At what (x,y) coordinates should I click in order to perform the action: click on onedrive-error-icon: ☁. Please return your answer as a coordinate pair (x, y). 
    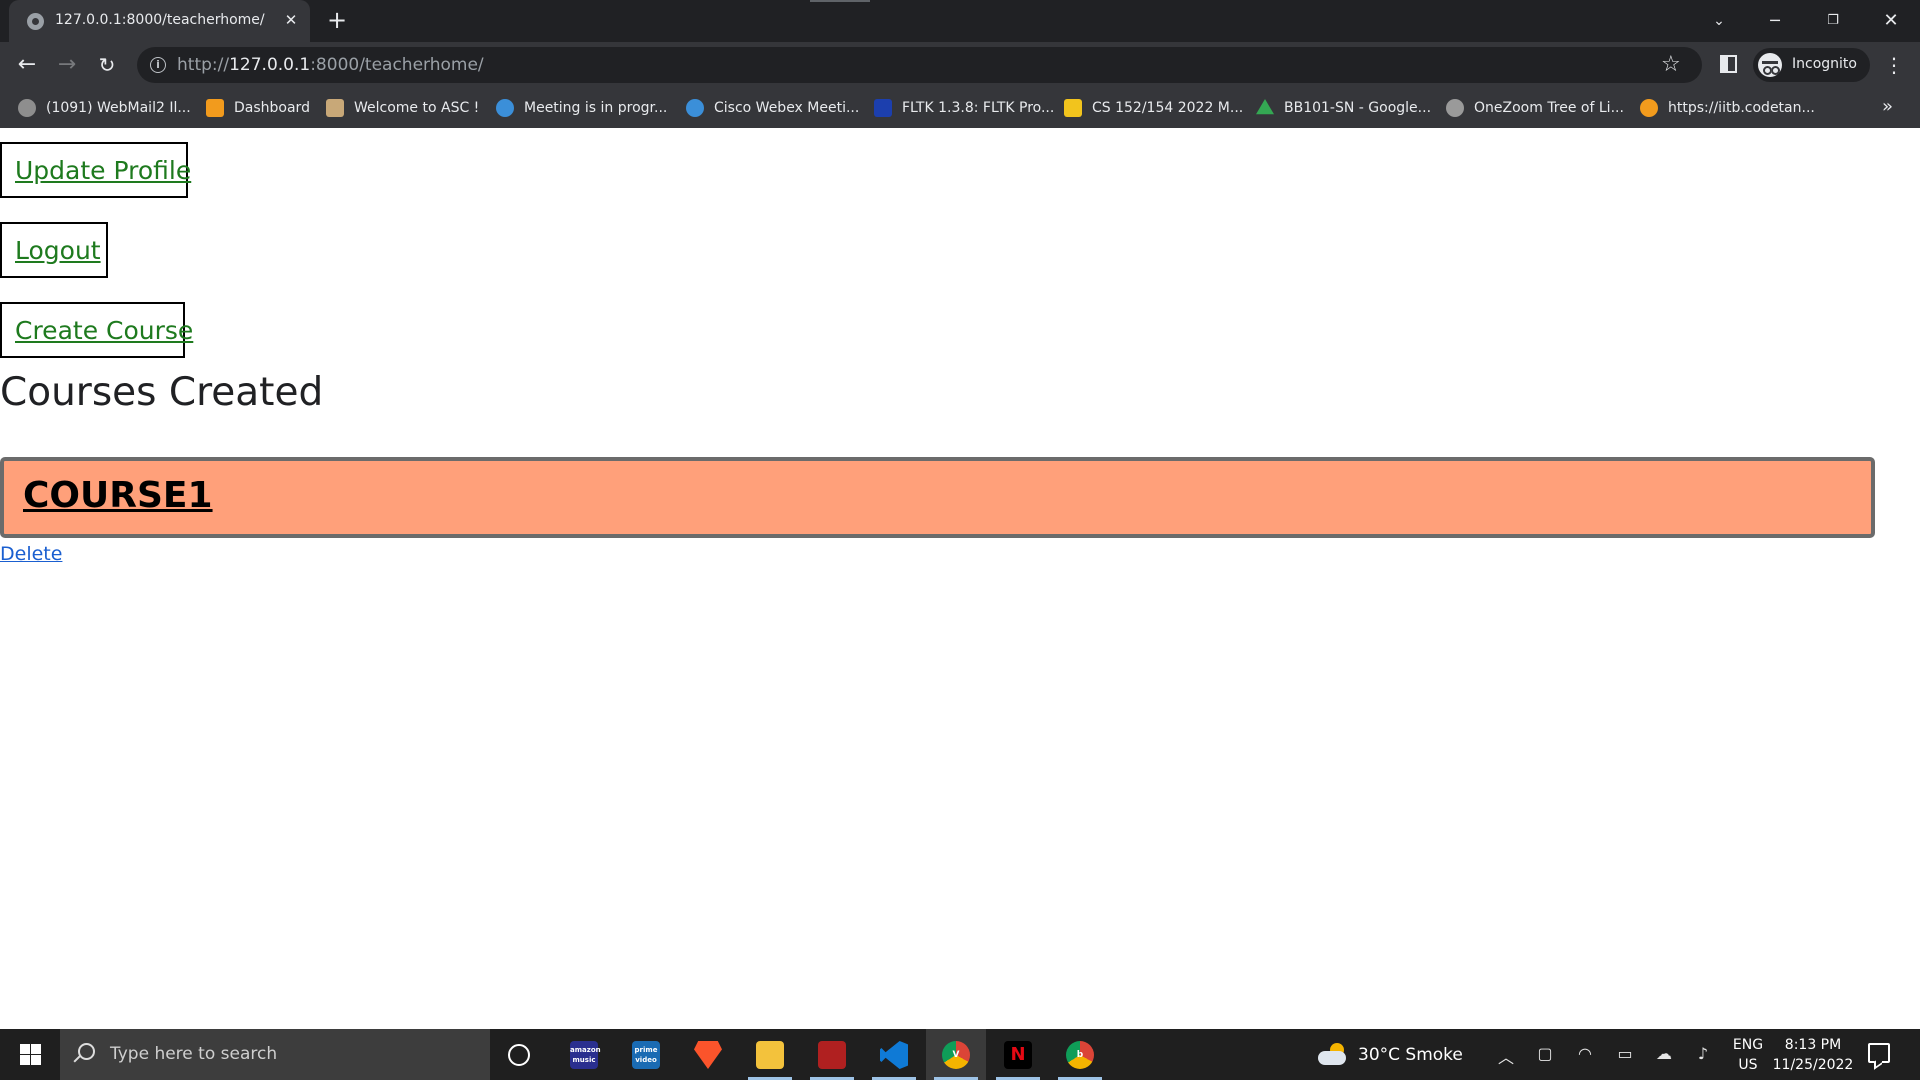
    Looking at the image, I should click on (1664, 1053).